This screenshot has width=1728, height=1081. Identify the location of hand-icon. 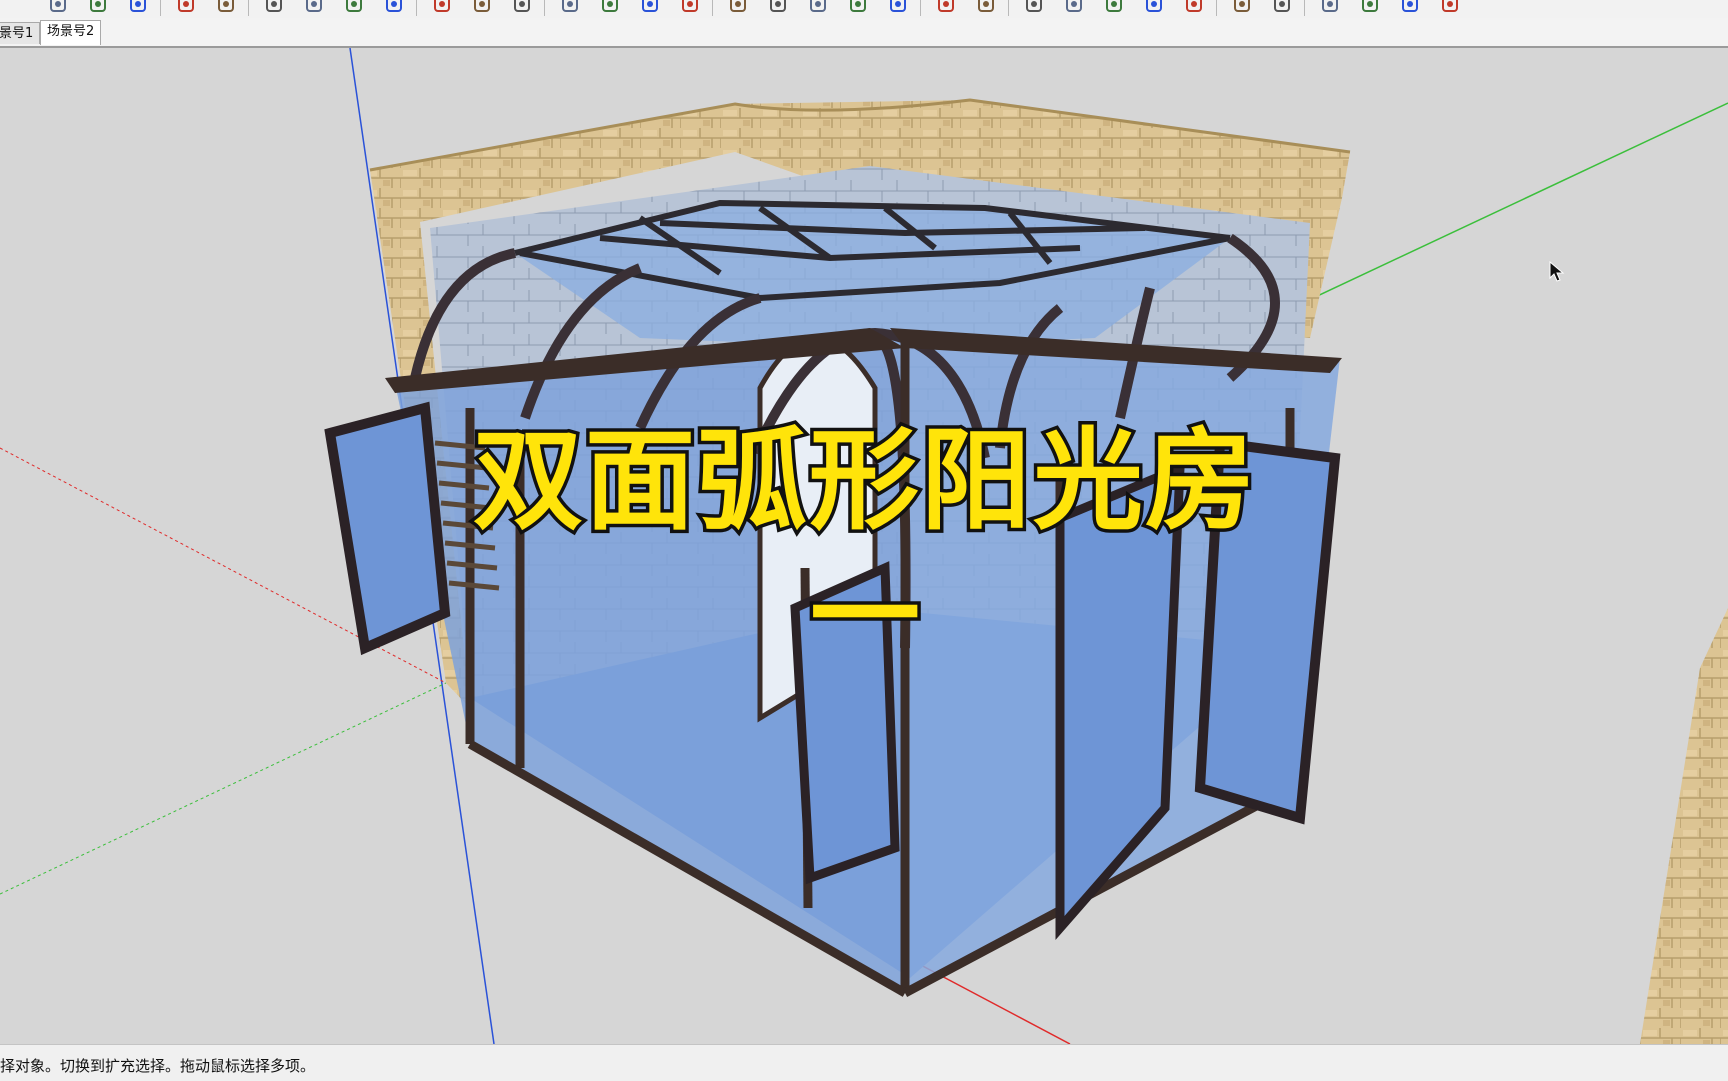
(986, 7).